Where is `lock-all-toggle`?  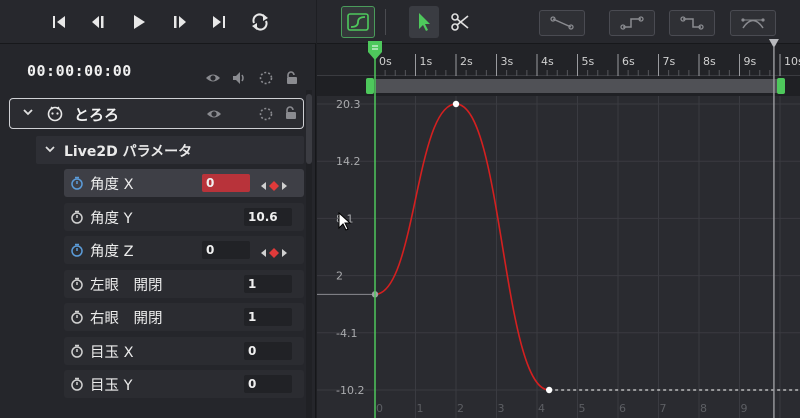
lock-all-toggle is located at coordinates (292, 78).